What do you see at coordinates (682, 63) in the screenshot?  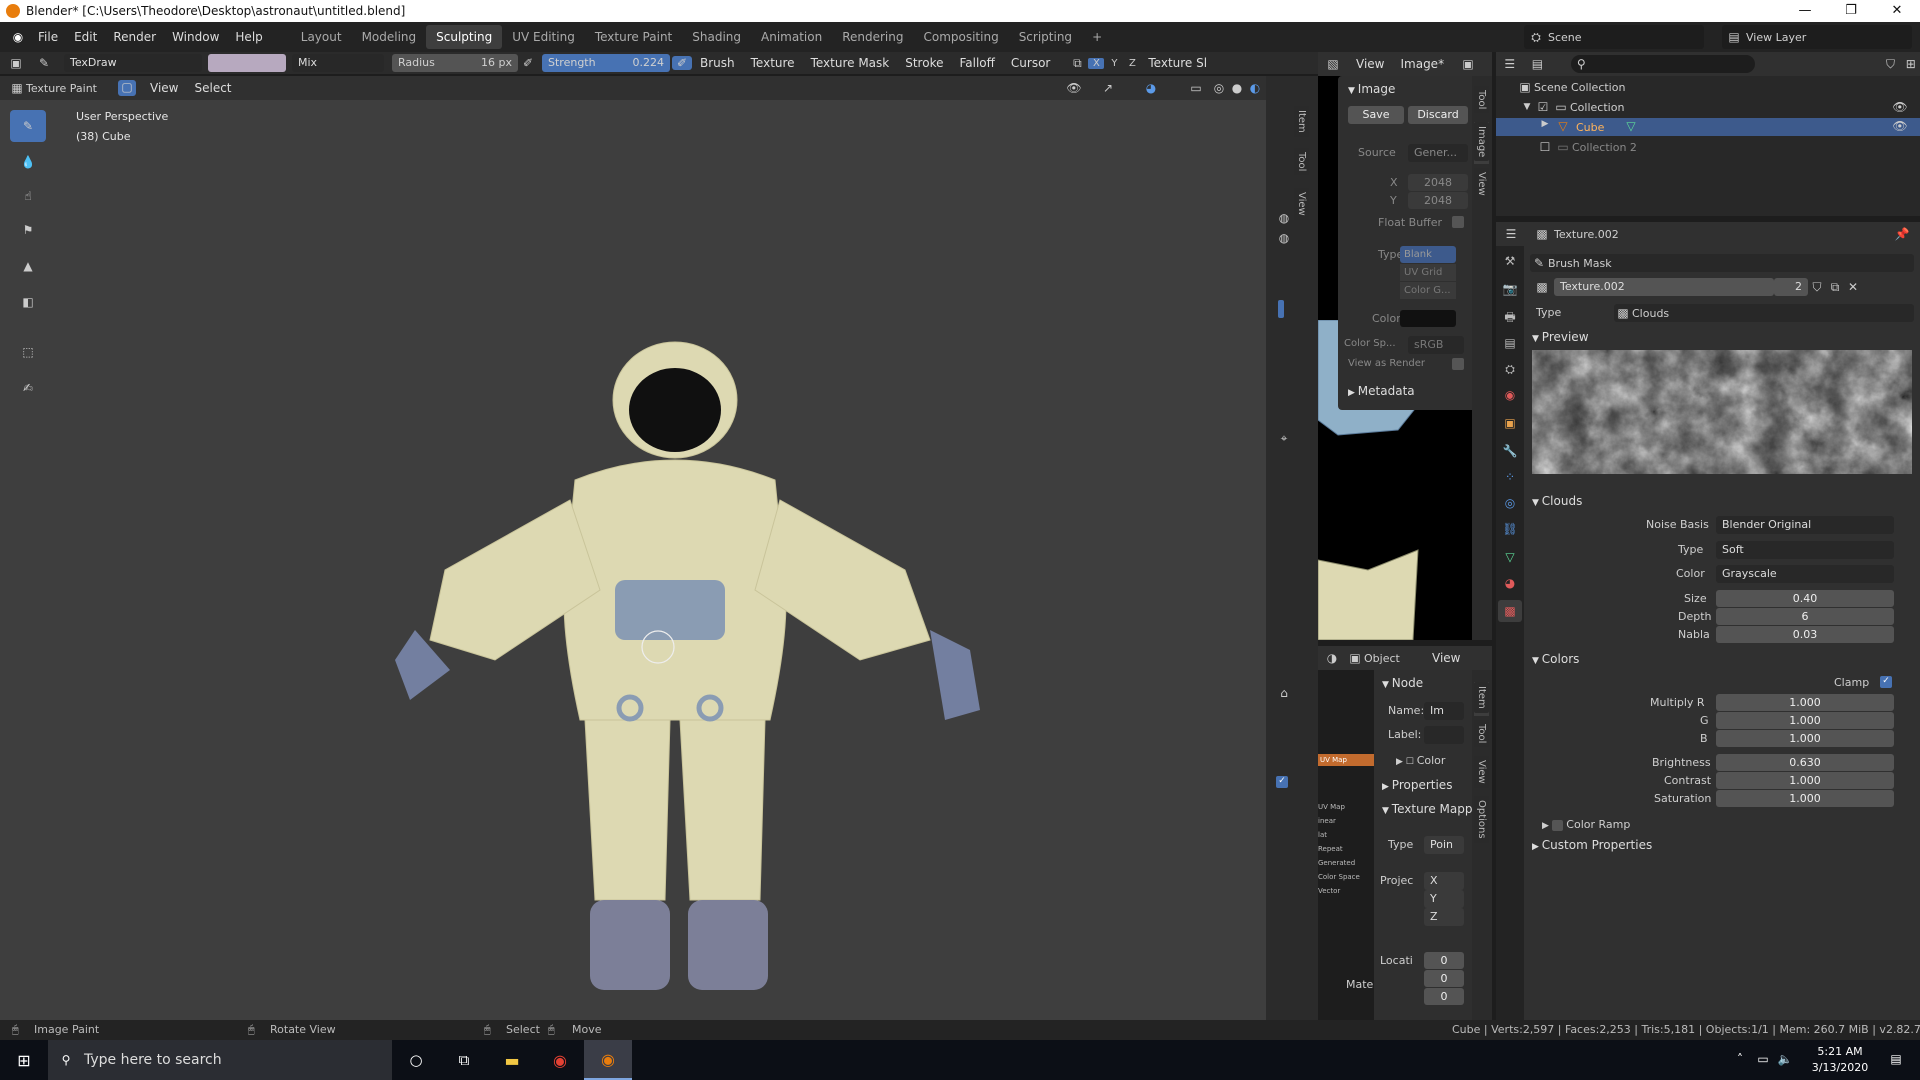 I see `strength-pressure-icon: ✐` at bounding box center [682, 63].